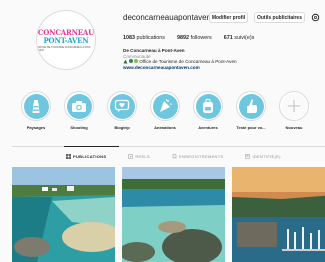  What do you see at coordinates (248, 156) in the screenshot?
I see `tagged-user-icon` at bounding box center [248, 156].